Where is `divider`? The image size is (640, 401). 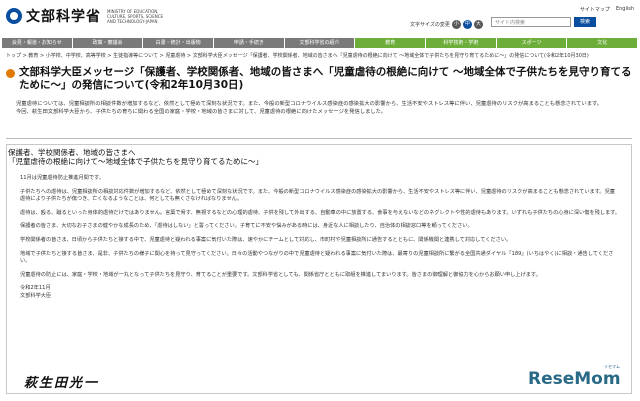
divider is located at coordinates (319, 138).